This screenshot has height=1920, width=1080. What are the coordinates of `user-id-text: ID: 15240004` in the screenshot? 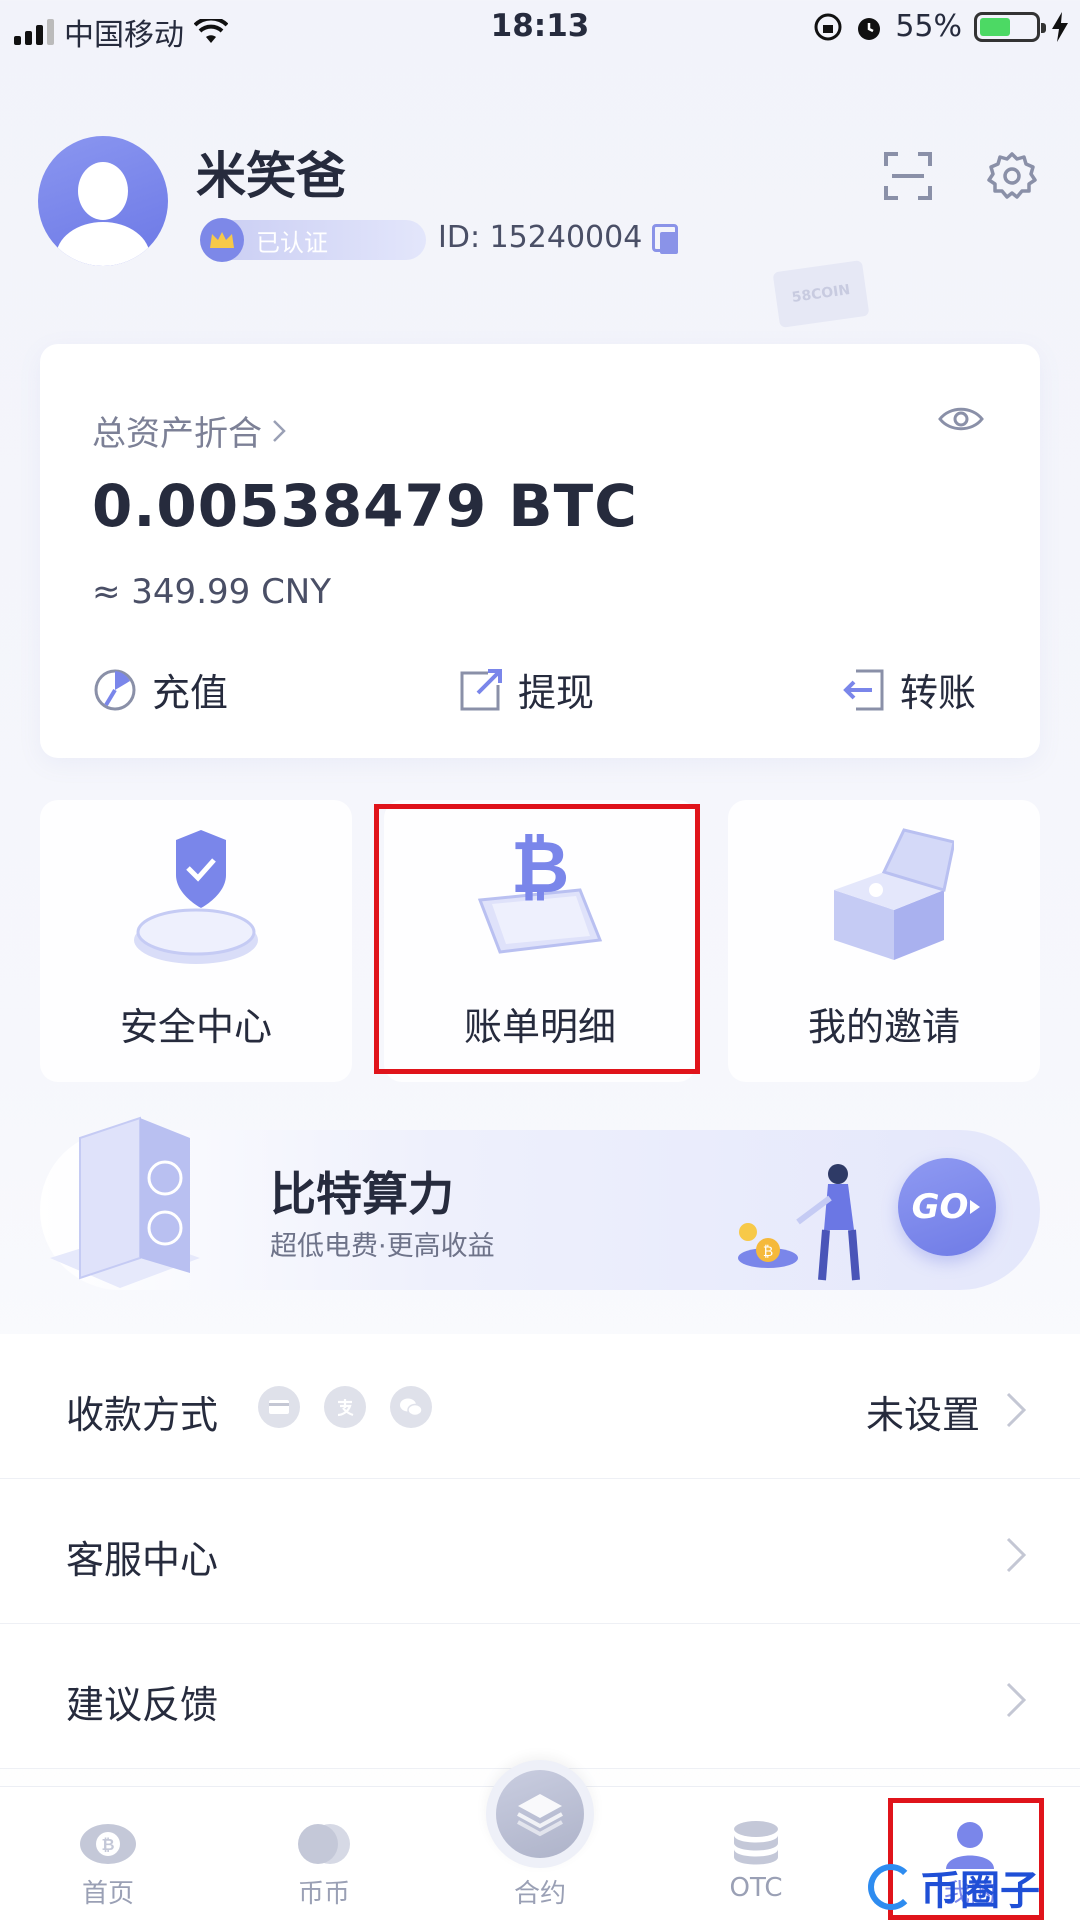 It's located at (540, 237).